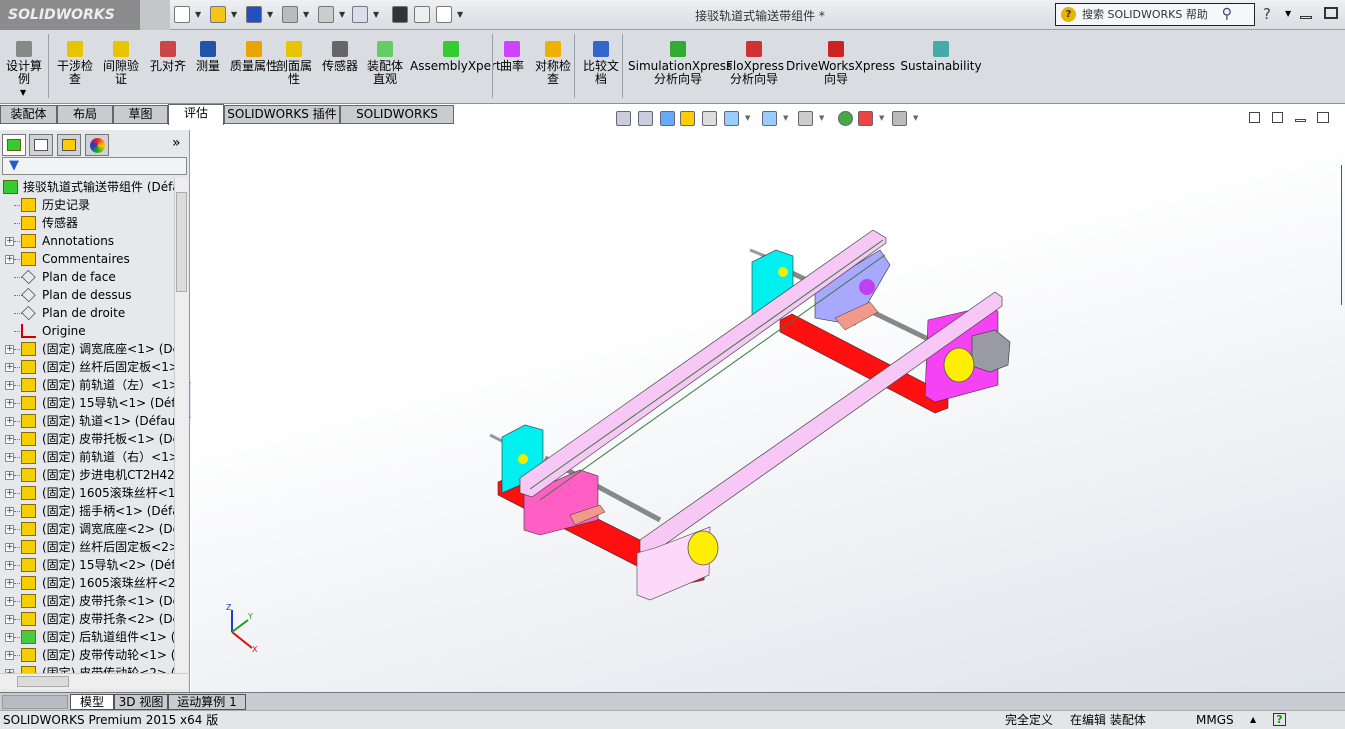 This screenshot has height=729, width=1345. I want to click on split-view-left-icon, so click(1254, 117).